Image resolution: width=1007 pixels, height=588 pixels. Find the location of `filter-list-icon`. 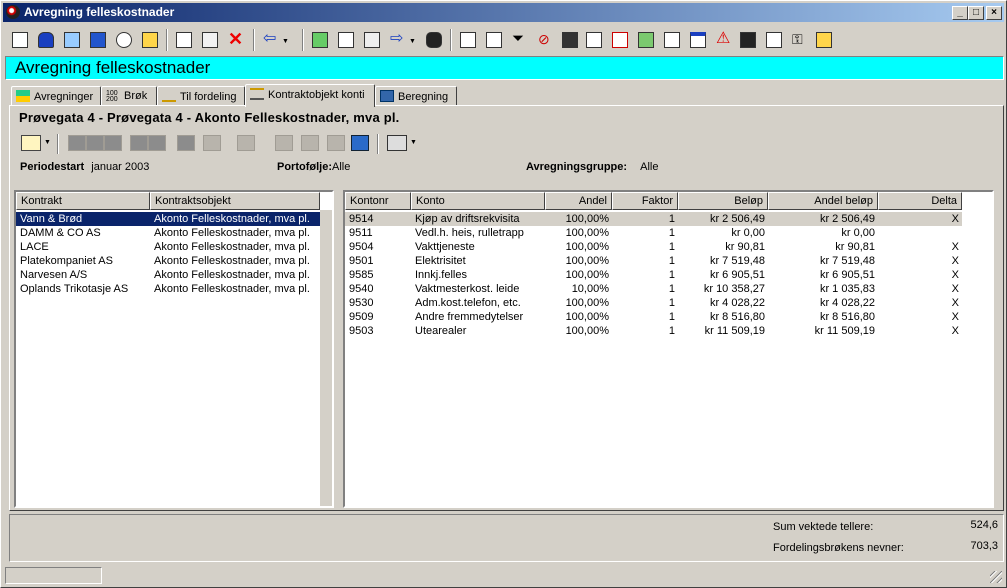

filter-list-icon is located at coordinates (494, 40).